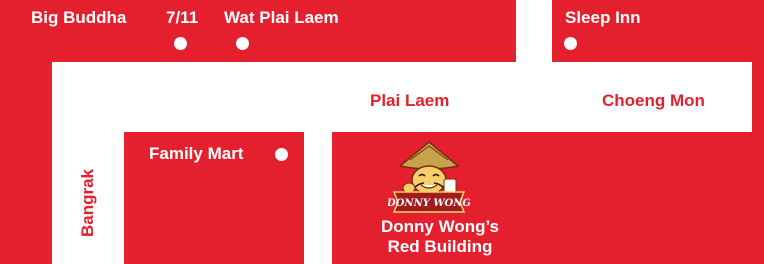 This screenshot has width=764, height=264. I want to click on destination-line-1: Donny Wong’s, so click(440, 226).